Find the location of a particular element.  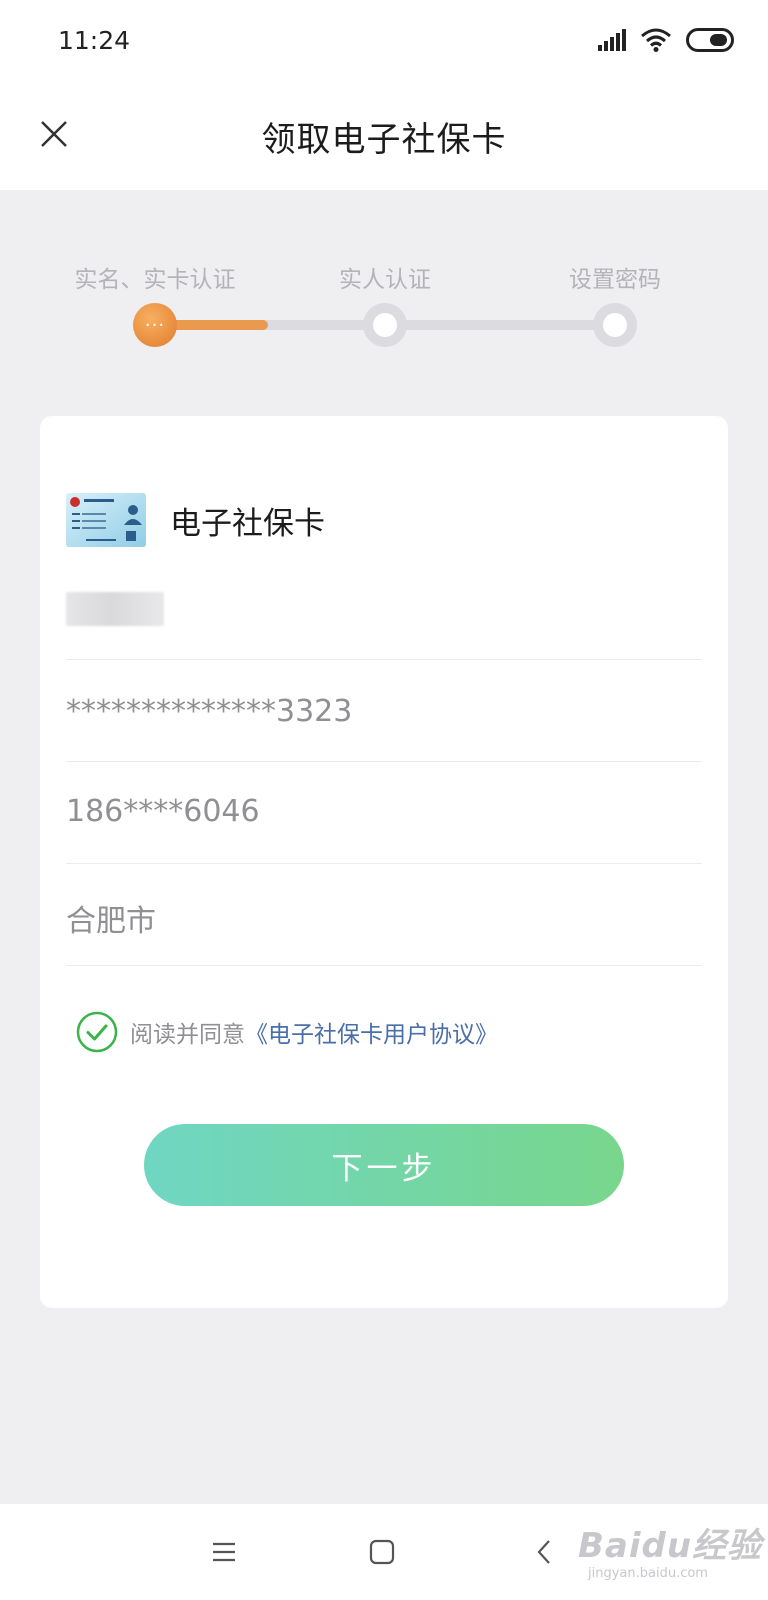

city-field: 合肥市 is located at coordinates (384, 915).